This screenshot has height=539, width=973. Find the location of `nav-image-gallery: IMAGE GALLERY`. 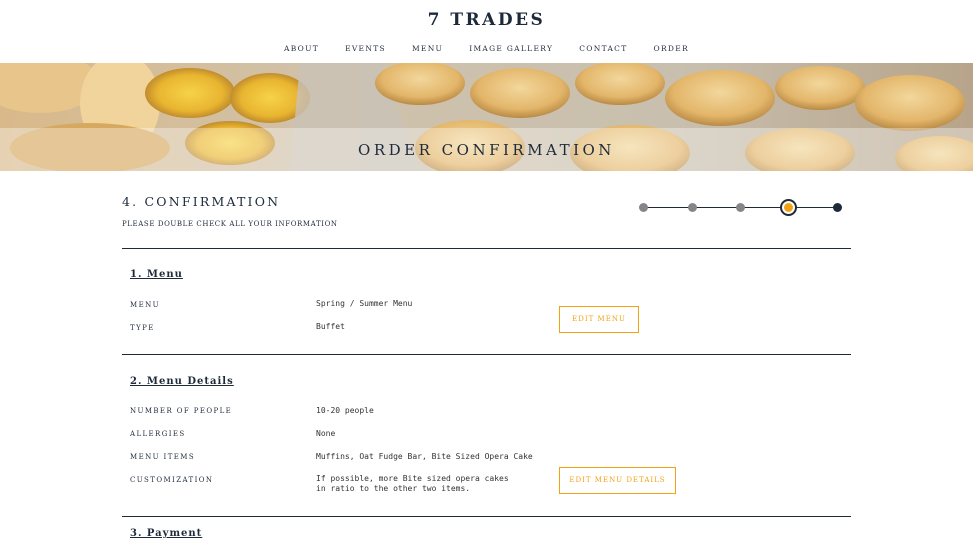

nav-image-gallery: IMAGE GALLERY is located at coordinates (511, 48).